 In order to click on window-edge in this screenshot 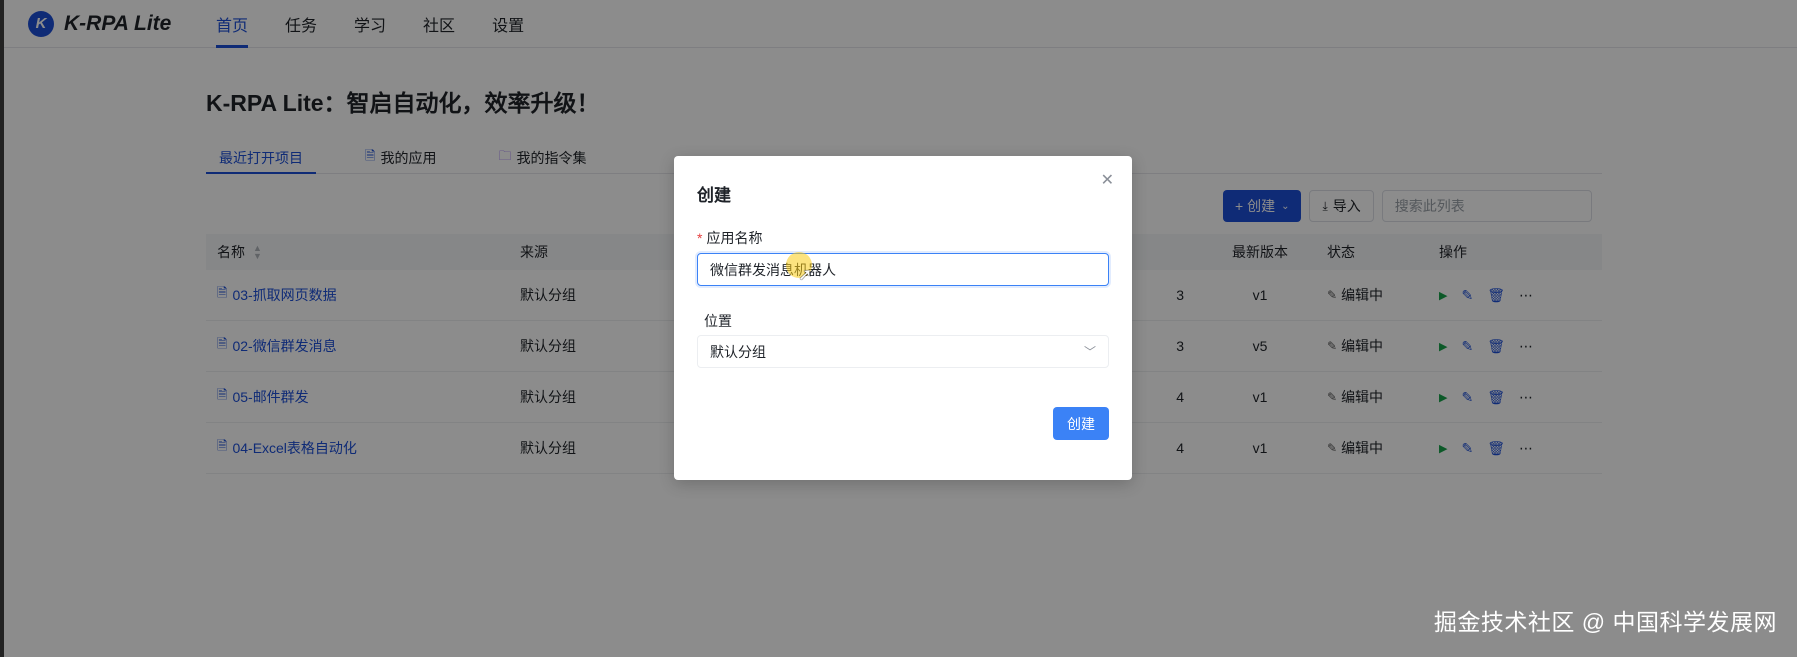, I will do `click(2, 328)`.